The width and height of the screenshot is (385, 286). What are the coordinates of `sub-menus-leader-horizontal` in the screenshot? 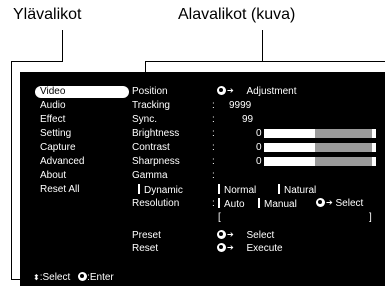 It's located at (265, 61).